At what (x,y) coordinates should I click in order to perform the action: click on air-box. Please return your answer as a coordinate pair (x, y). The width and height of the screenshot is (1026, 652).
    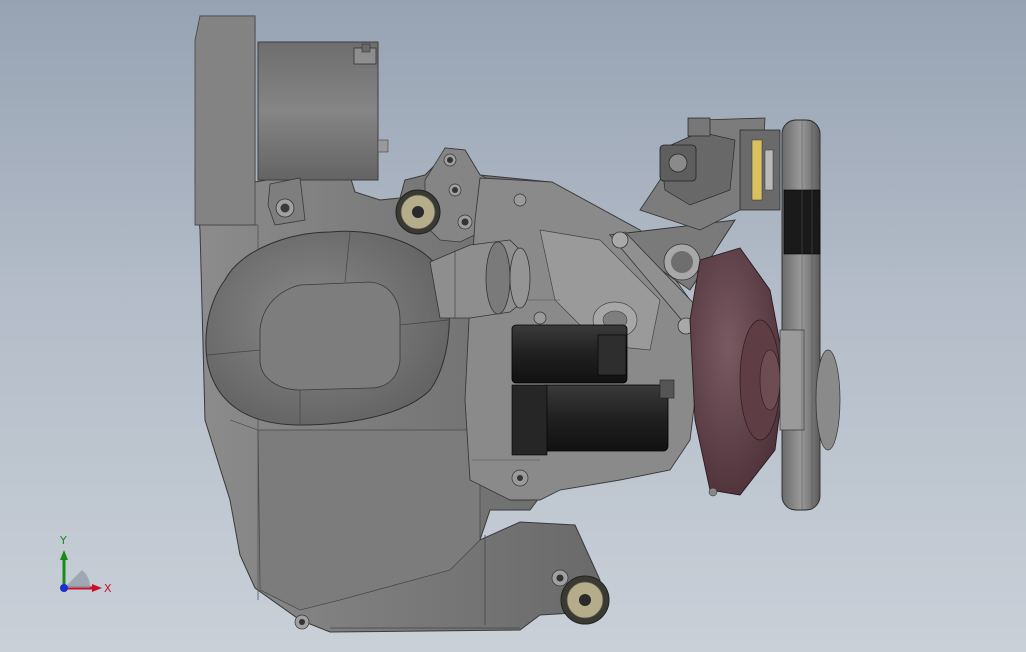
    Looking at the image, I should click on (327, 328).